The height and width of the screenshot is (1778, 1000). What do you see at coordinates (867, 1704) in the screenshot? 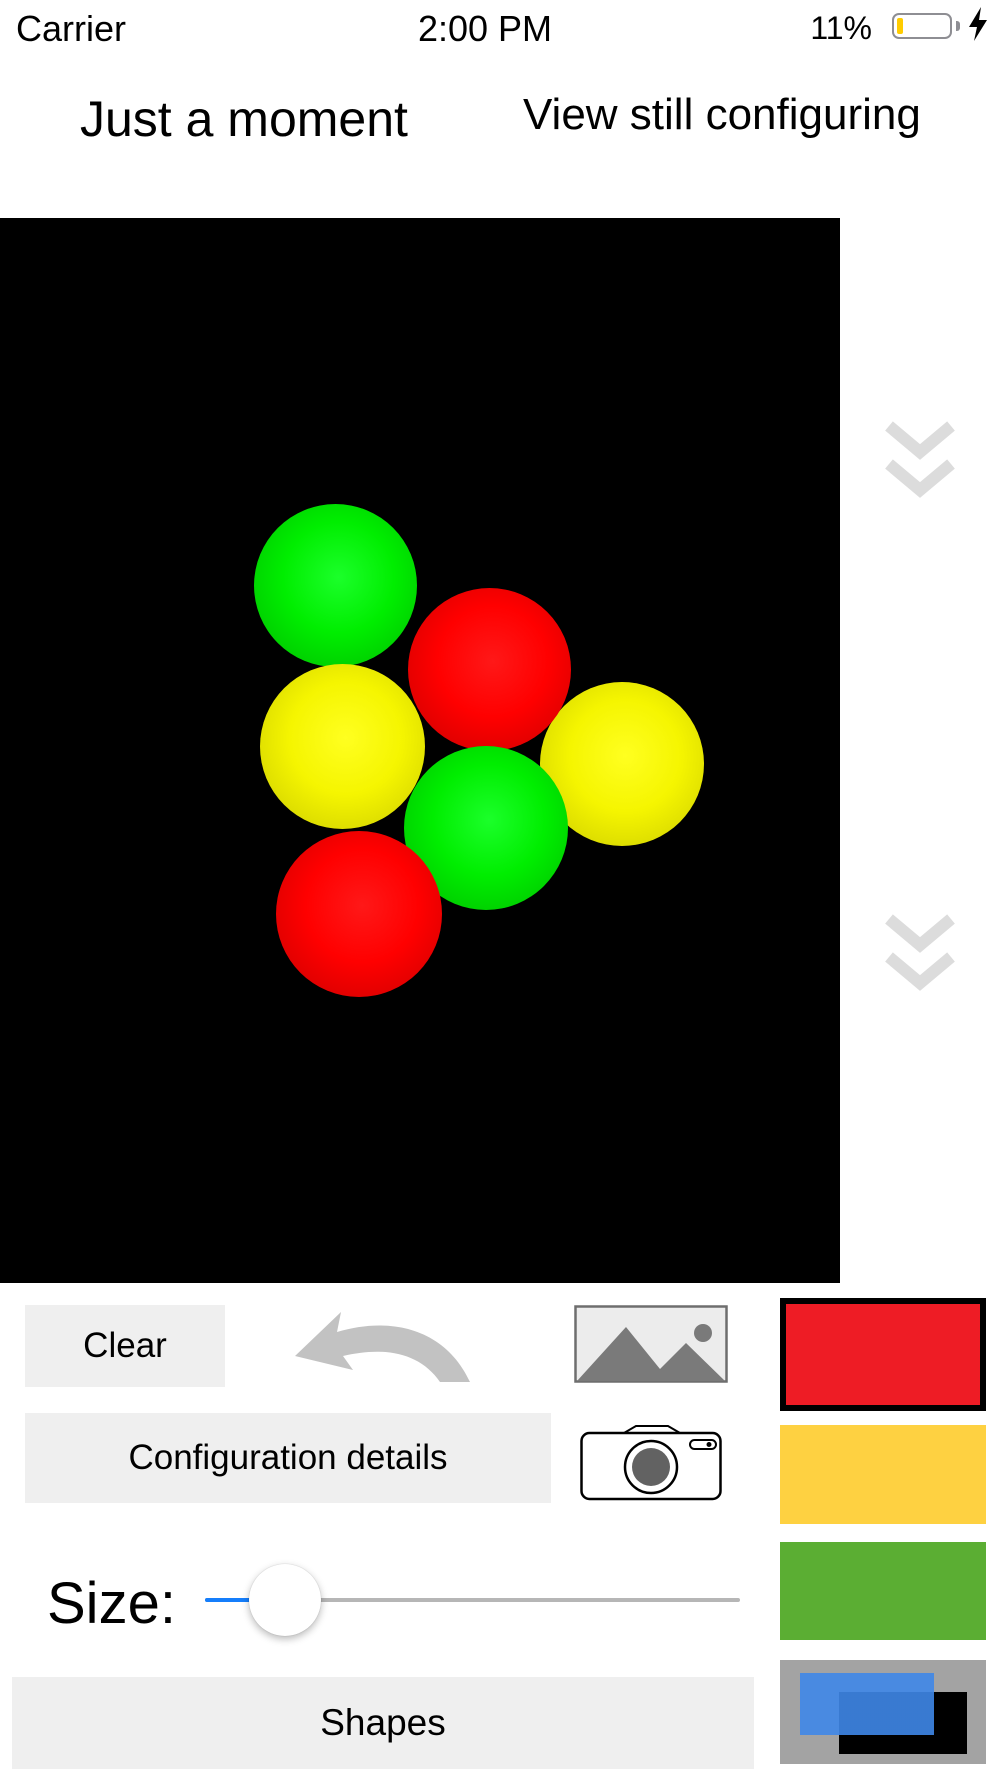
I see `swatch-front-layer` at bounding box center [867, 1704].